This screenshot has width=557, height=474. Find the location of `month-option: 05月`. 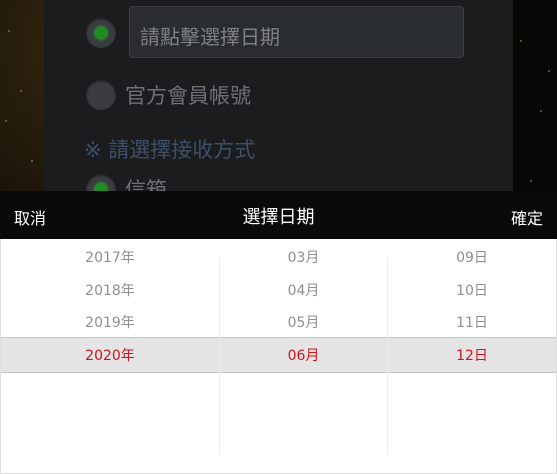

month-option: 05月 is located at coordinates (303, 323).